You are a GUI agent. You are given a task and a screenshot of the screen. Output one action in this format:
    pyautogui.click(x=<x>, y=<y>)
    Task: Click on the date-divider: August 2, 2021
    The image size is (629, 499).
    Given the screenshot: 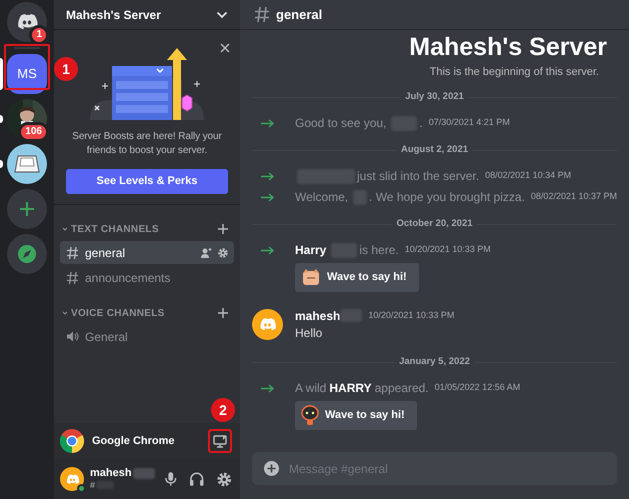 What is the action you would take?
    pyautogui.click(x=435, y=150)
    